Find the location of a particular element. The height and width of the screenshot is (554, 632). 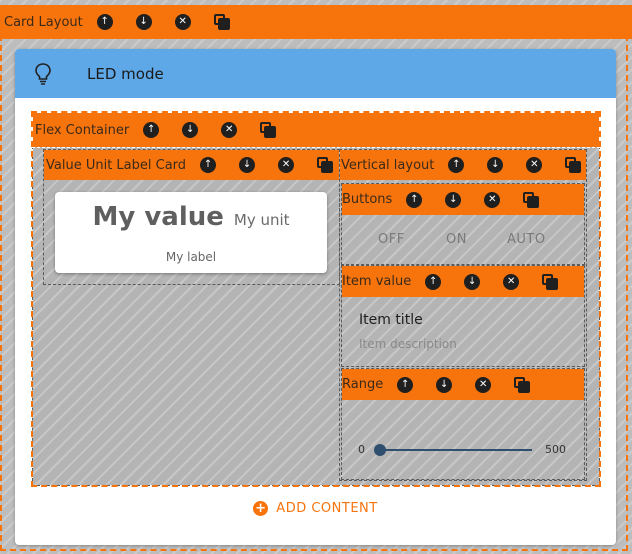

item-title: Item title is located at coordinates (391, 320).